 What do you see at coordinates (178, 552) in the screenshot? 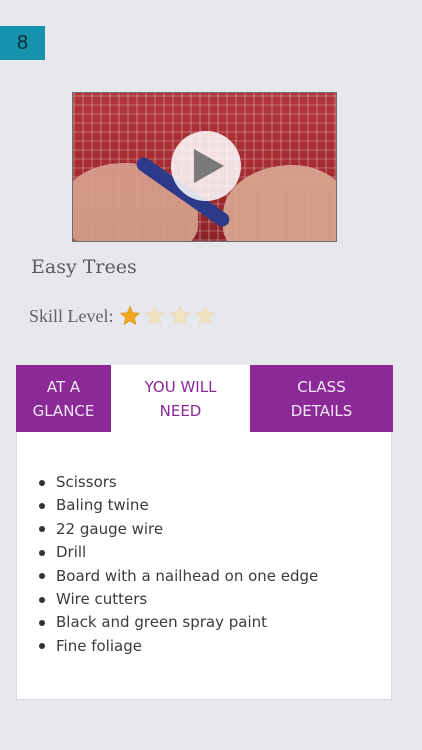
I see `list-item: Drill` at bounding box center [178, 552].